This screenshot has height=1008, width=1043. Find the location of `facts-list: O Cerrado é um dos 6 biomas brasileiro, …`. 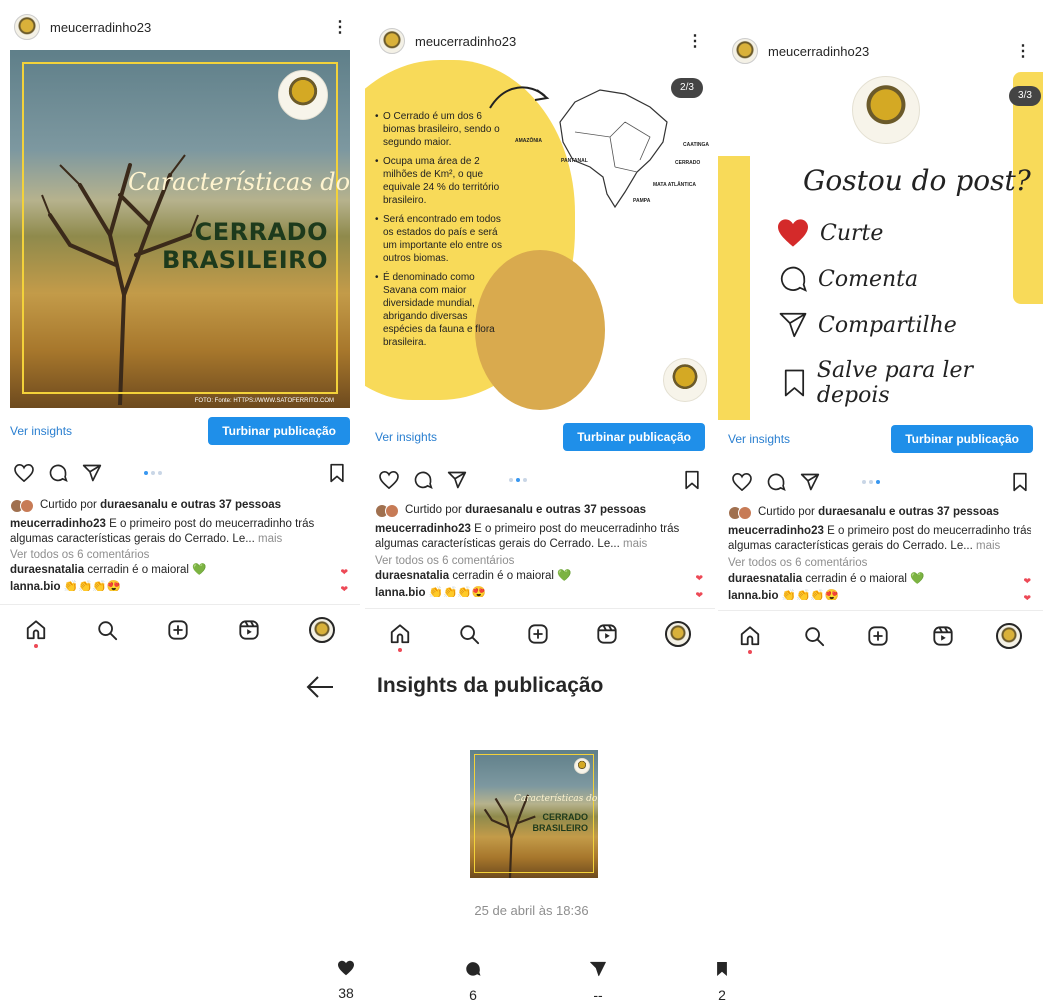

facts-list: O Cerrado é um dos 6 biomas brasileiro, … is located at coordinates (441, 232).